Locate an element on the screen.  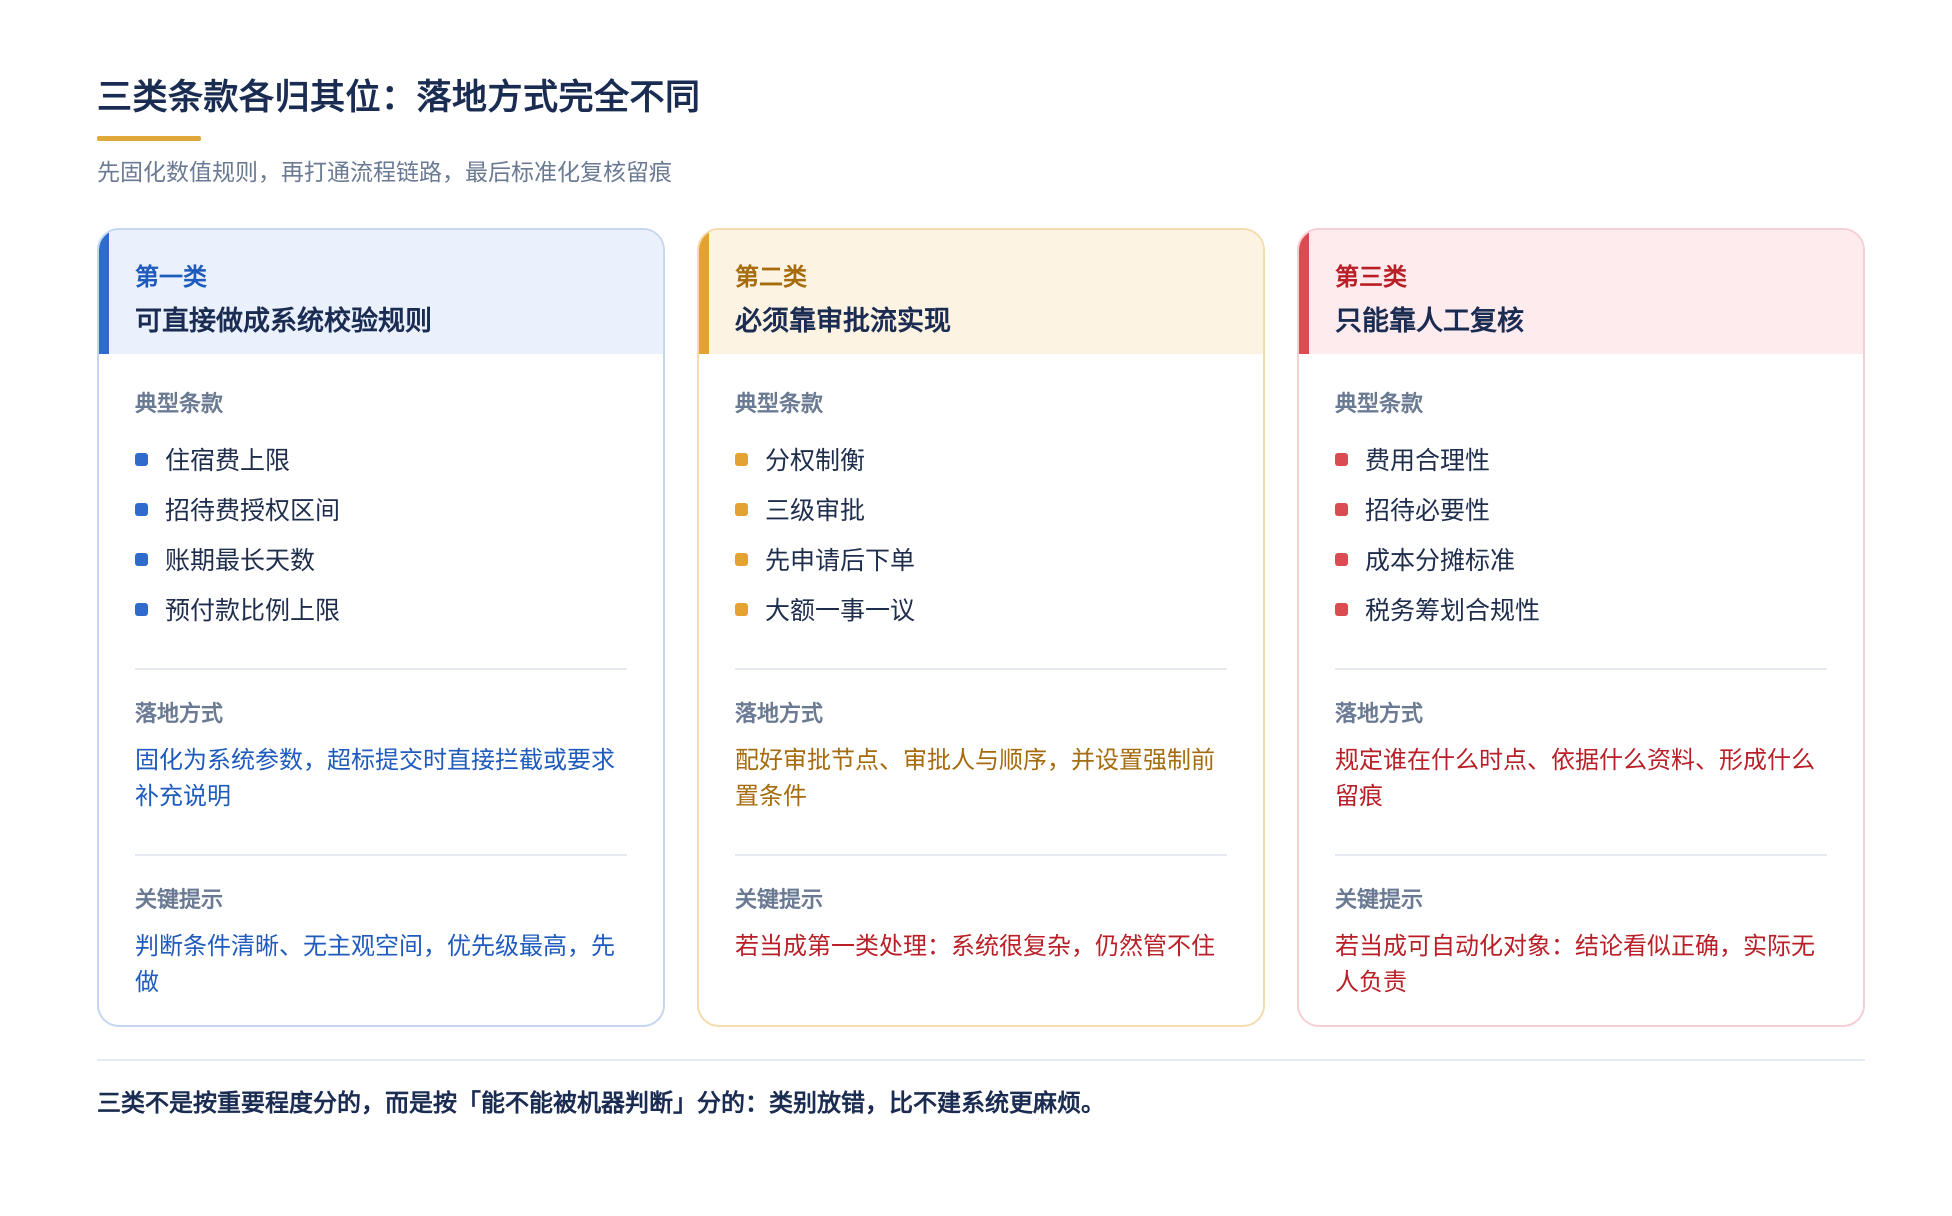
method-text: 固化为系统参数，超标提交时直接拦截或要求补充说明 is located at coordinates (375, 778).